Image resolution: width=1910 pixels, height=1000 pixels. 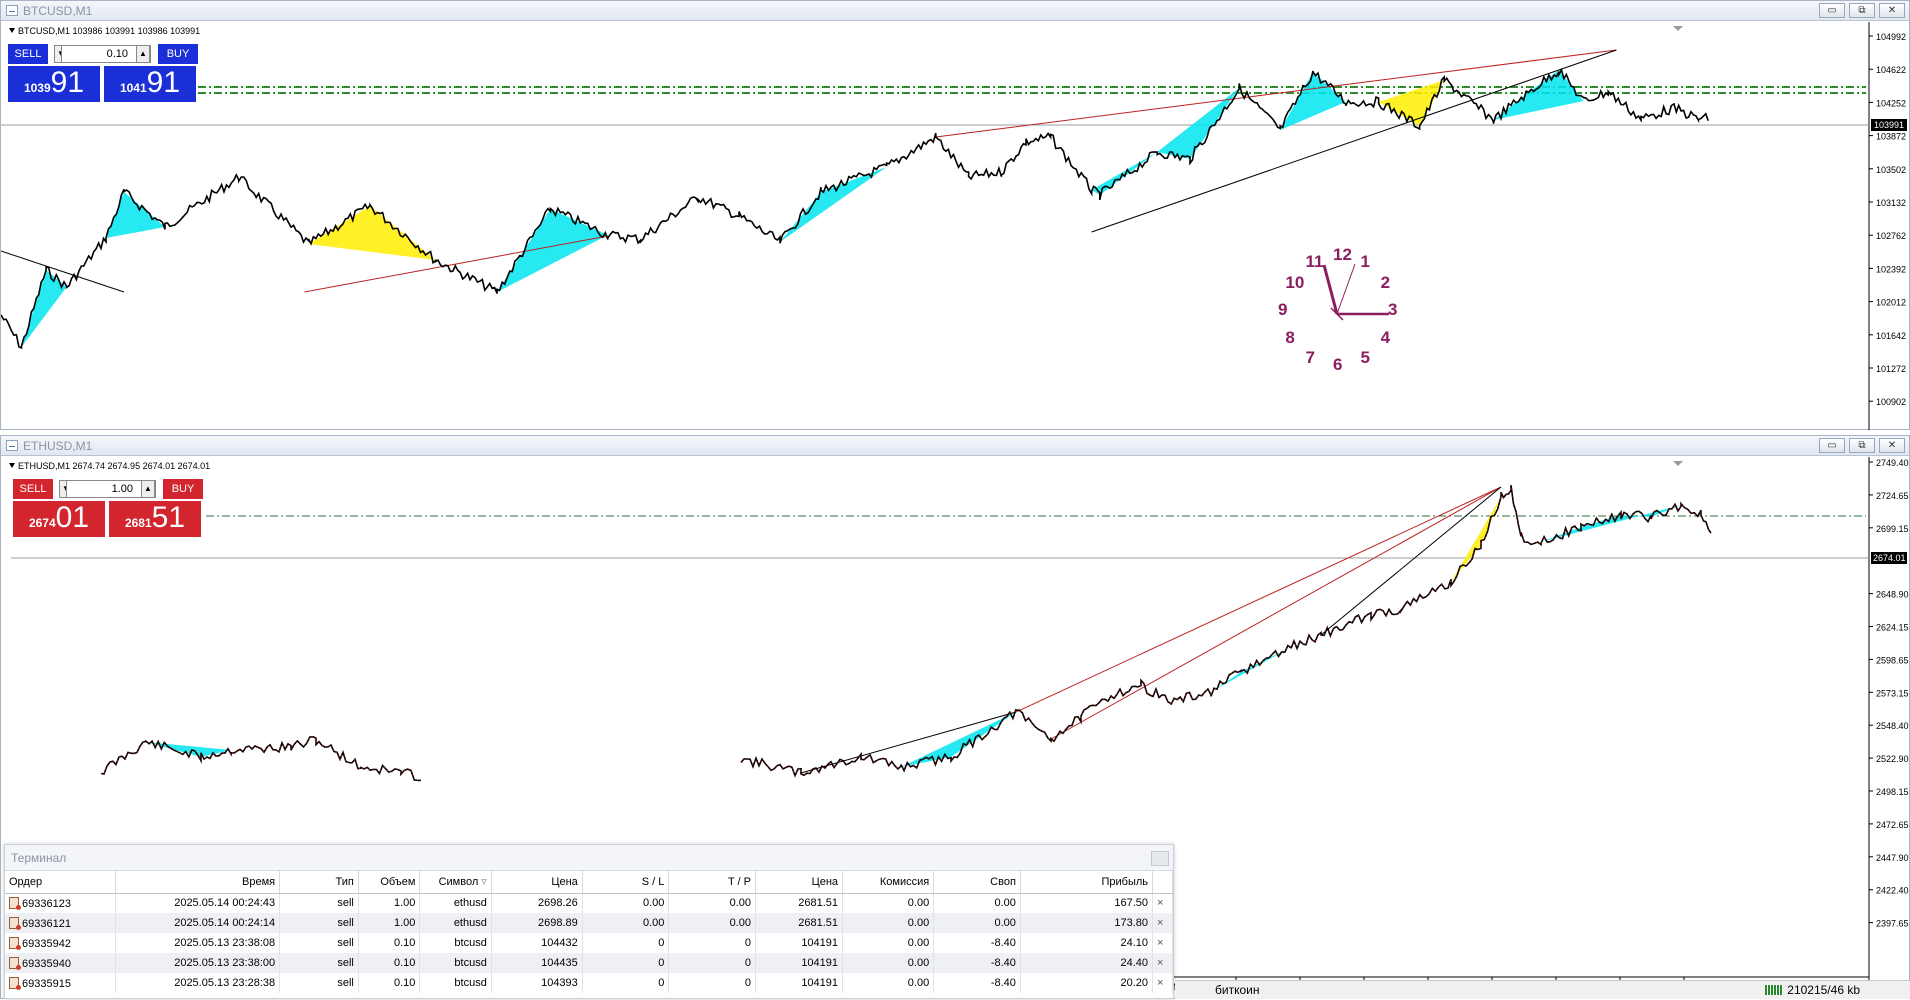 What do you see at coordinates (103, 73) in the screenshot?
I see `btc-one-click-trading: SELL ▼ 0.10 ▲ BUY 103991 104191` at bounding box center [103, 73].